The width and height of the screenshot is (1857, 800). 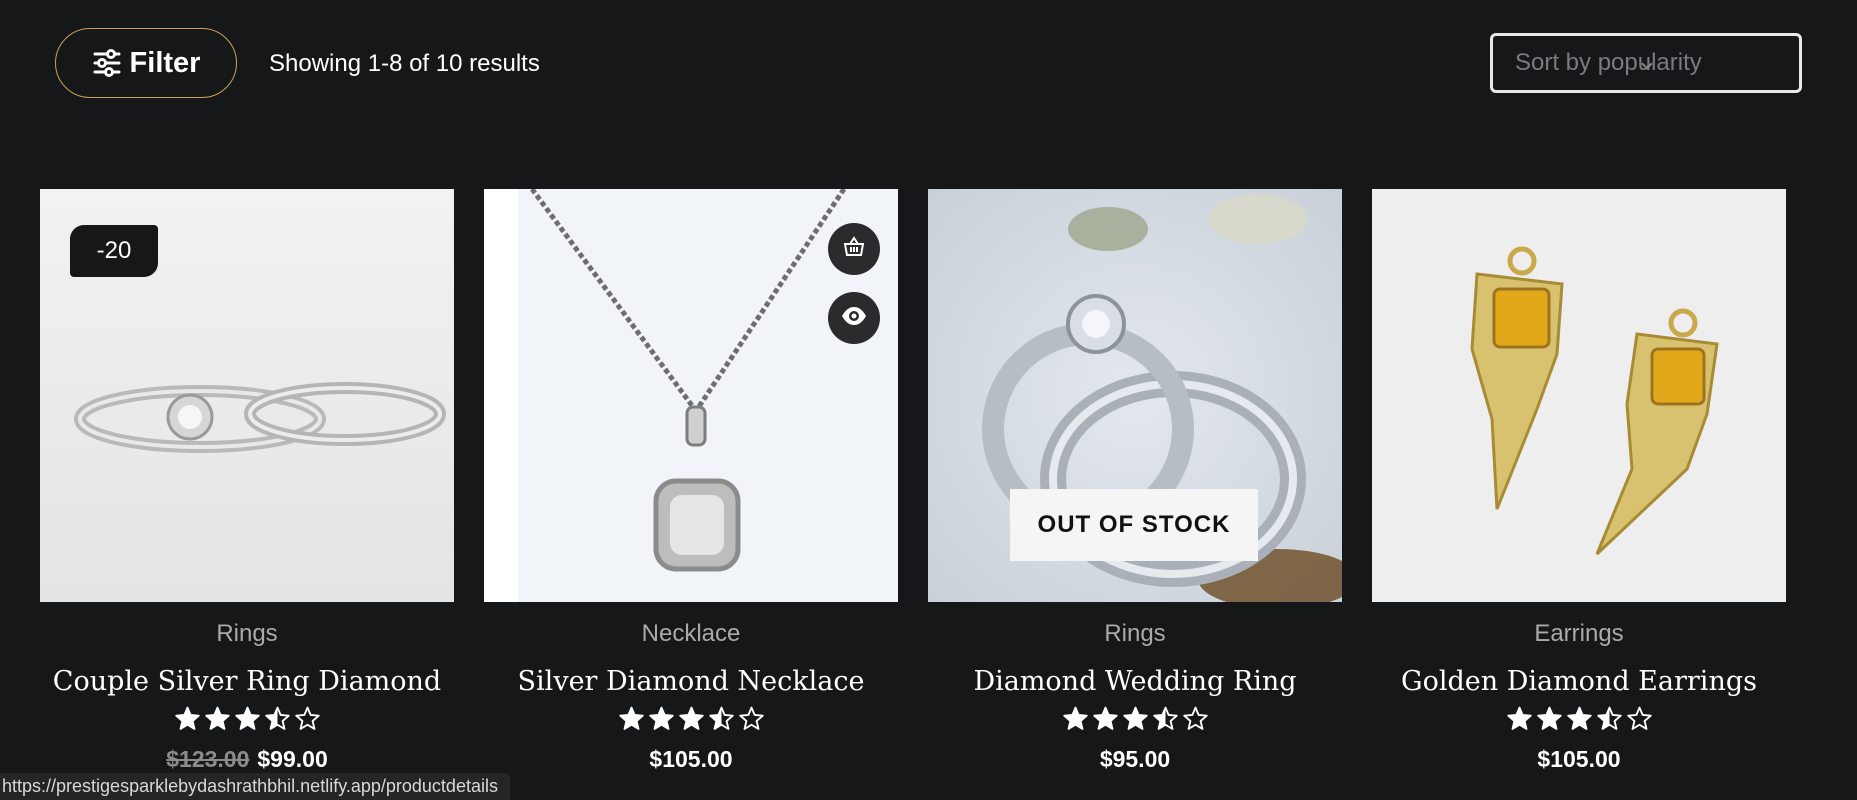 What do you see at coordinates (1134, 525) in the screenshot?
I see `out-of-stock-label: OUT OF STOCK` at bounding box center [1134, 525].